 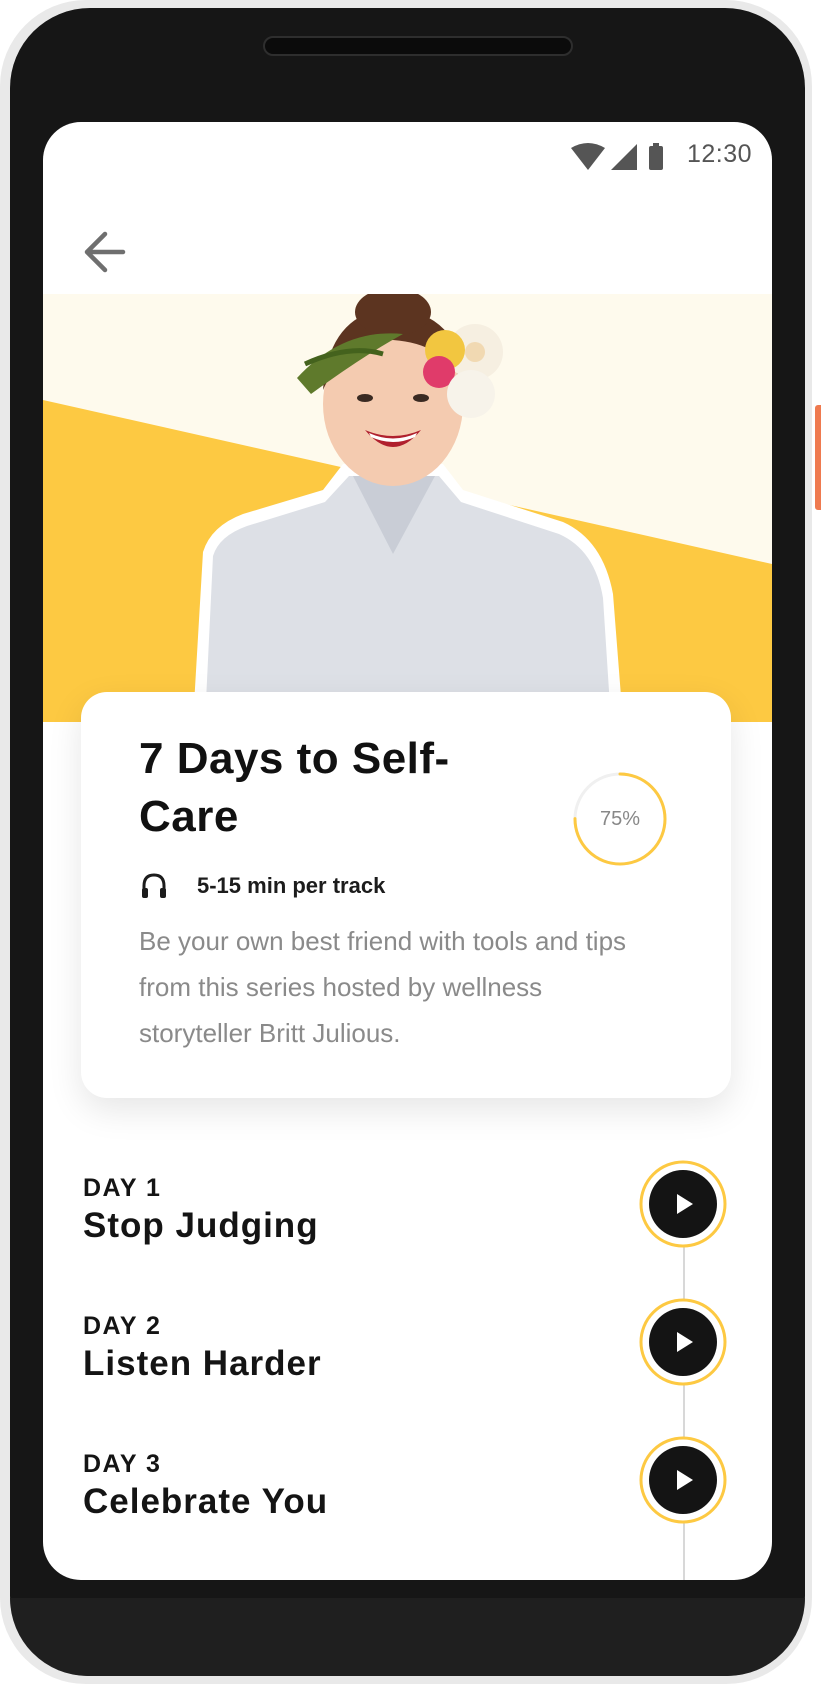 What do you see at coordinates (588, 156) in the screenshot?
I see `wifi-icon` at bounding box center [588, 156].